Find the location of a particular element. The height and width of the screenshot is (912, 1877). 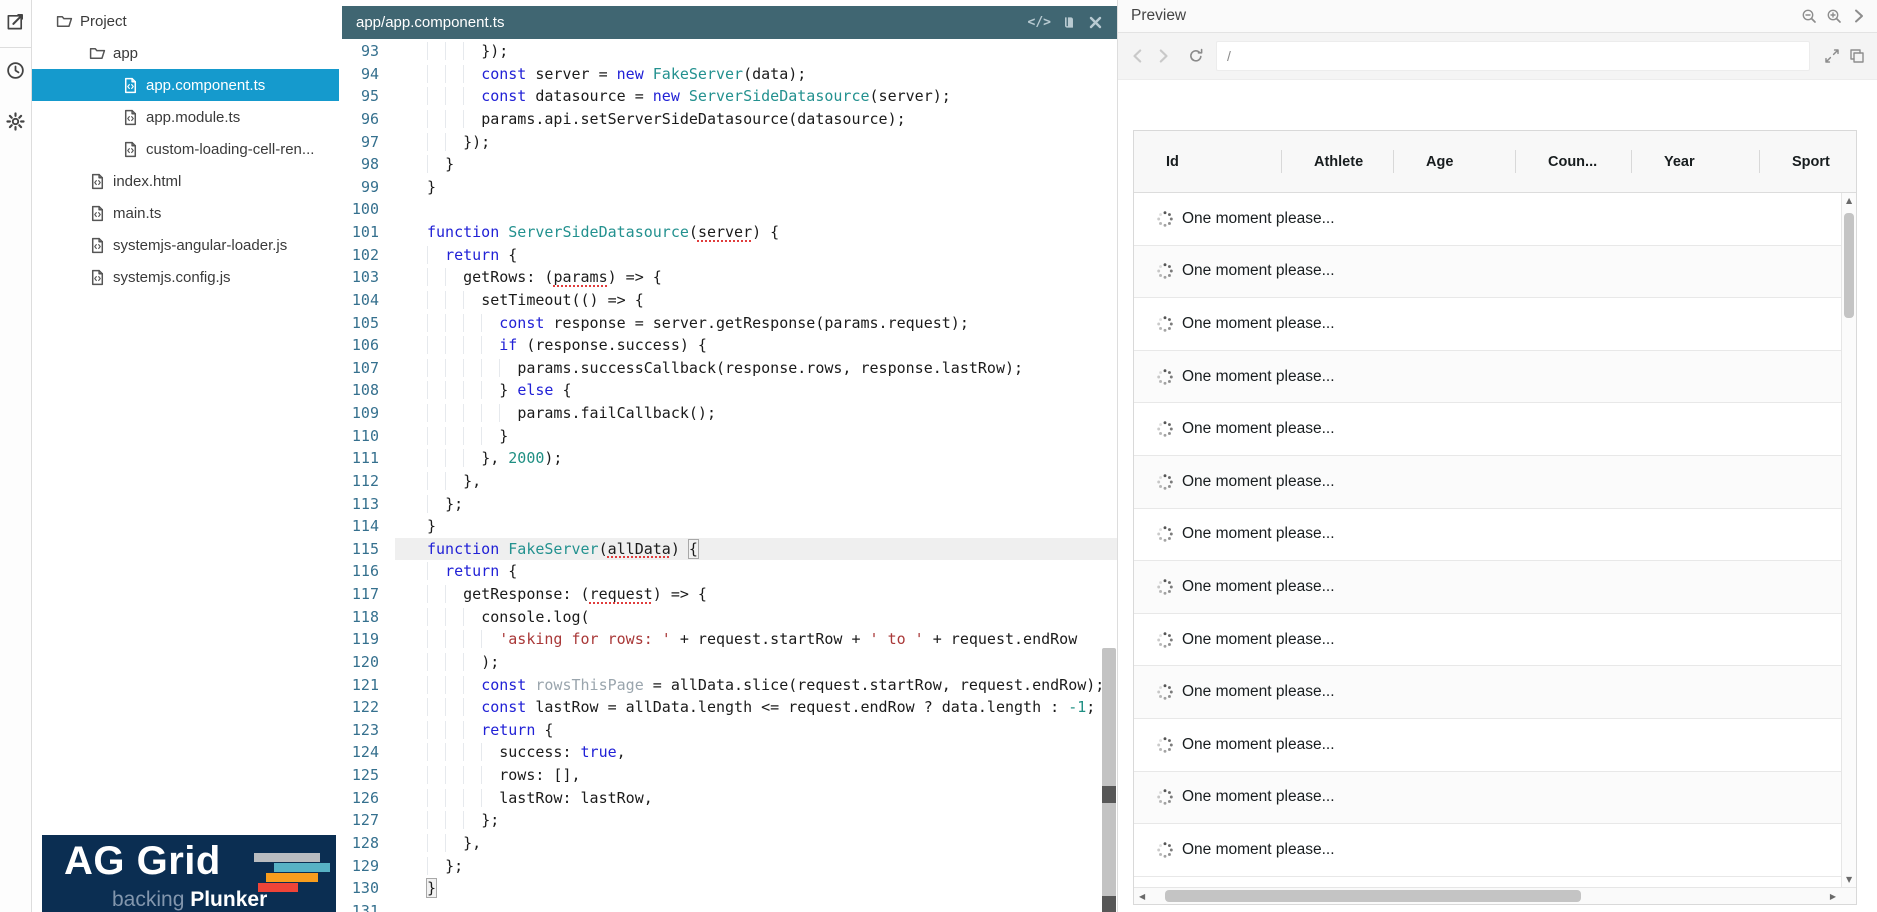

grid-header-cell: Age is located at coordinates (1455, 161).